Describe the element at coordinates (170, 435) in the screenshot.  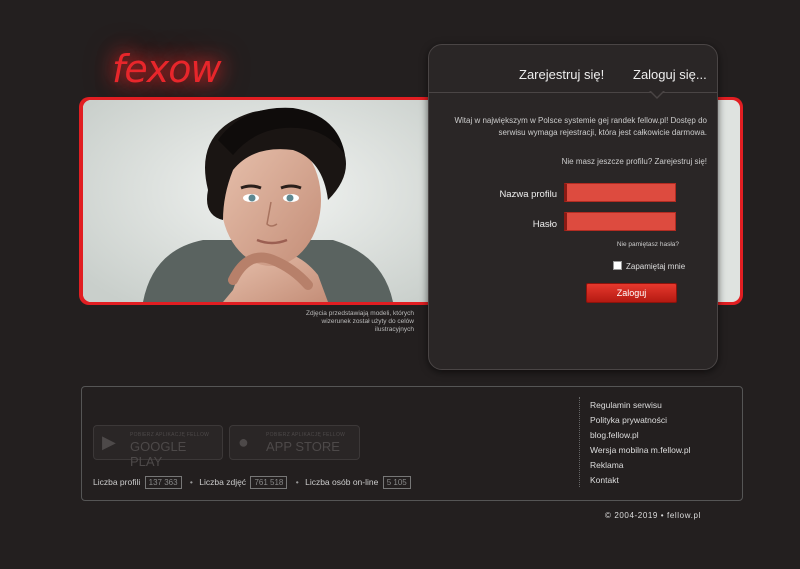
I see `google-play-caption: POBIERZ APLIKACJĘ FELLOW` at that location.